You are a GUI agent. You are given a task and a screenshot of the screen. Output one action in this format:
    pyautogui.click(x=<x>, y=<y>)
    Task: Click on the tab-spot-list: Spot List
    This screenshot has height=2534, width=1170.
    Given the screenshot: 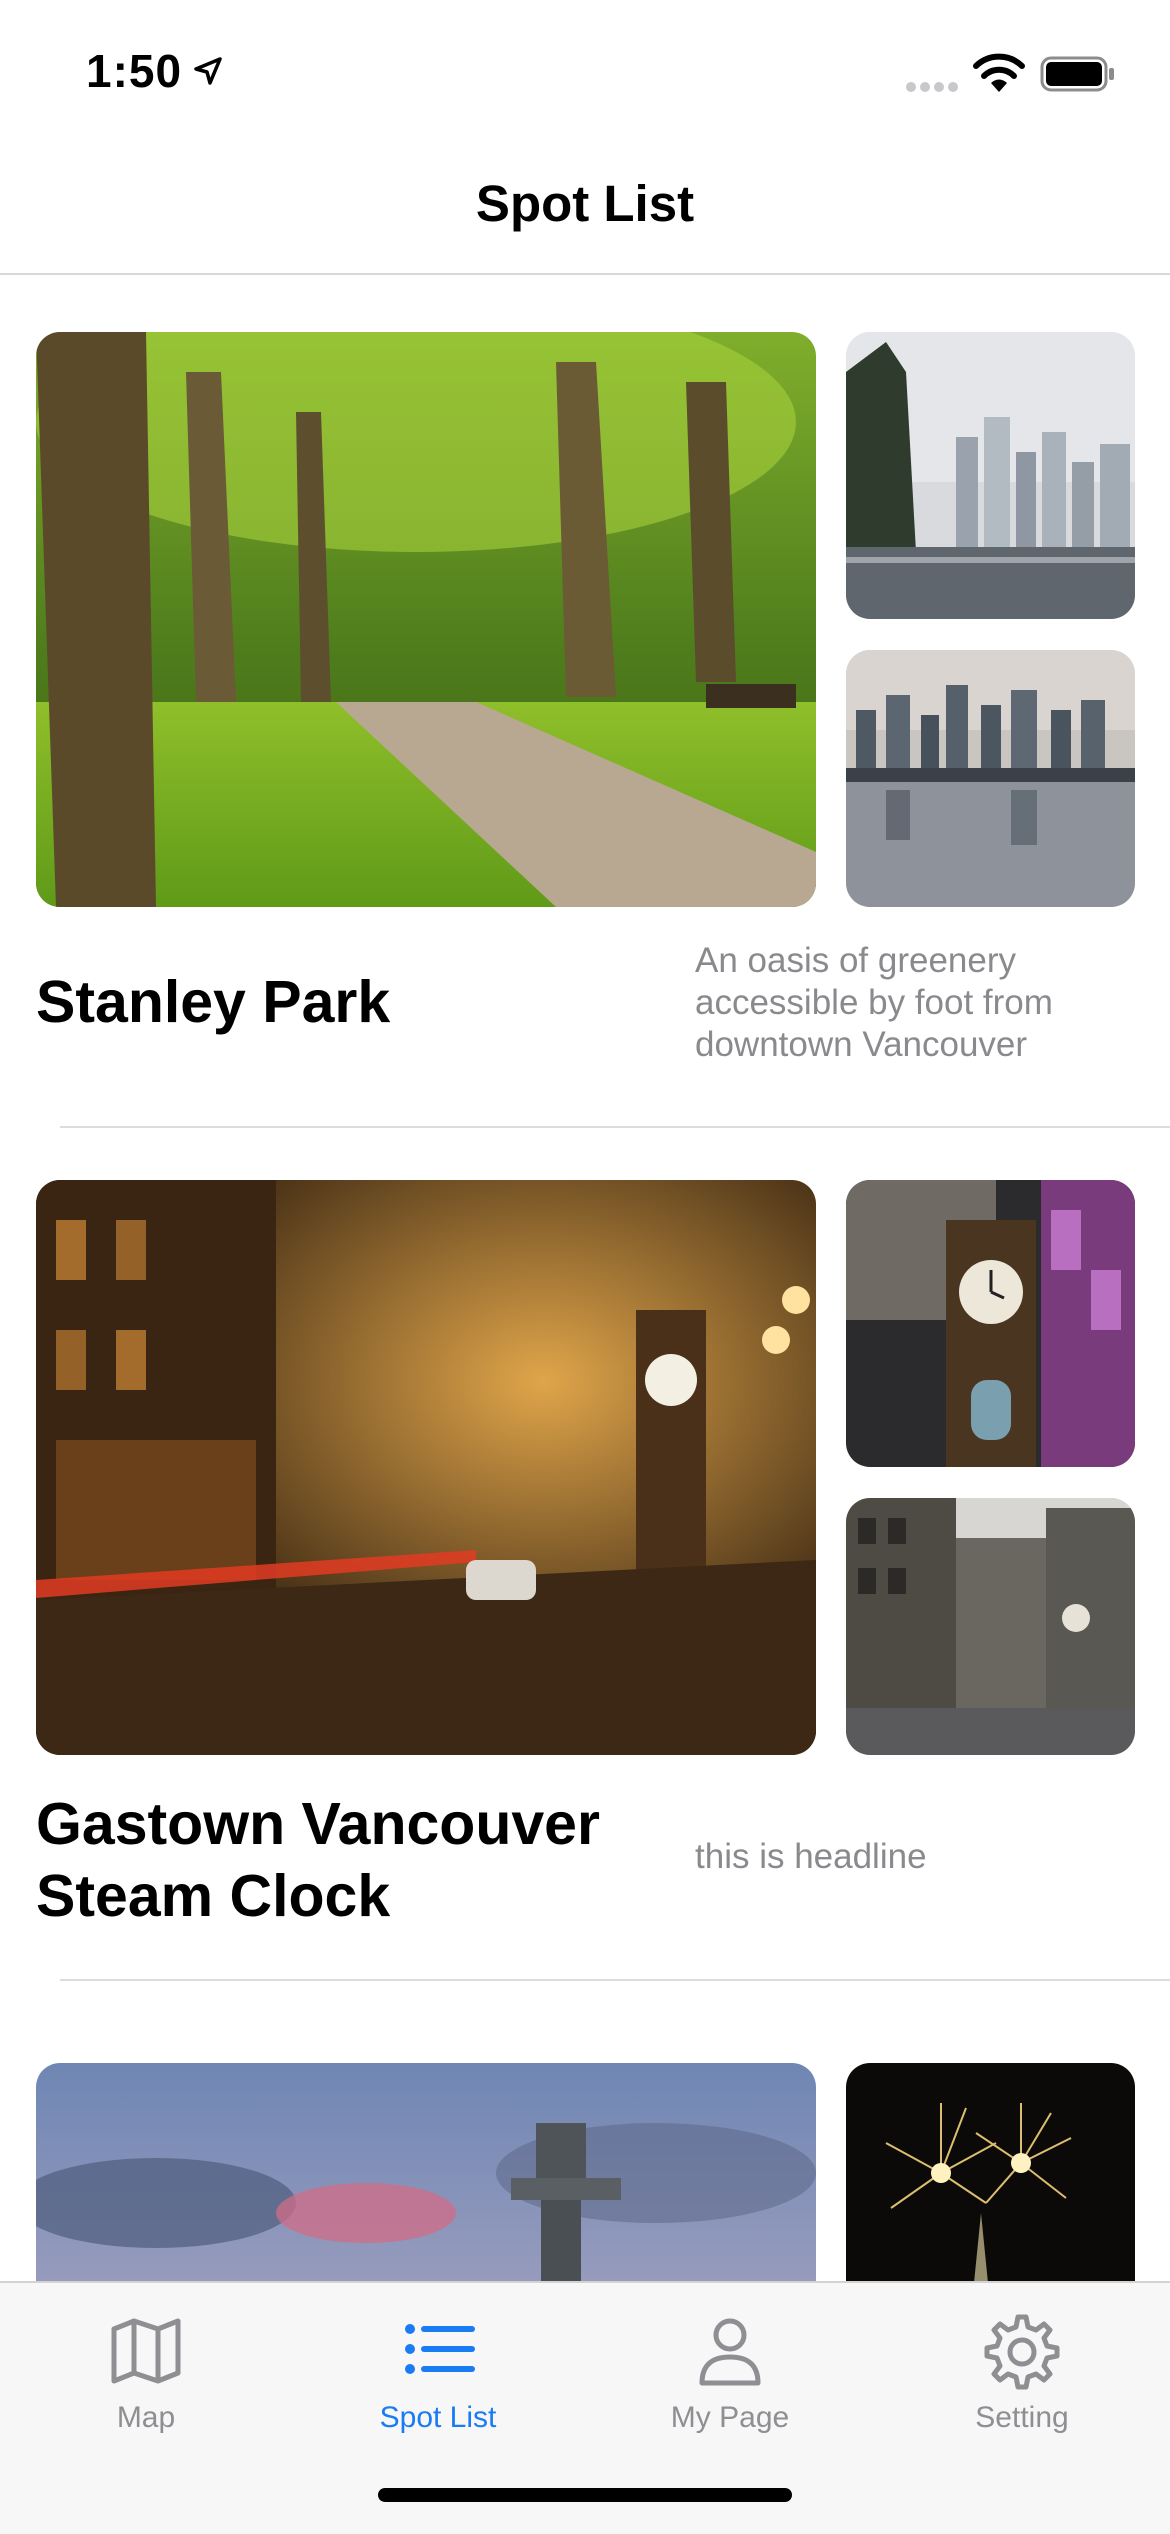 What is the action you would take?
    pyautogui.click(x=438, y=2368)
    